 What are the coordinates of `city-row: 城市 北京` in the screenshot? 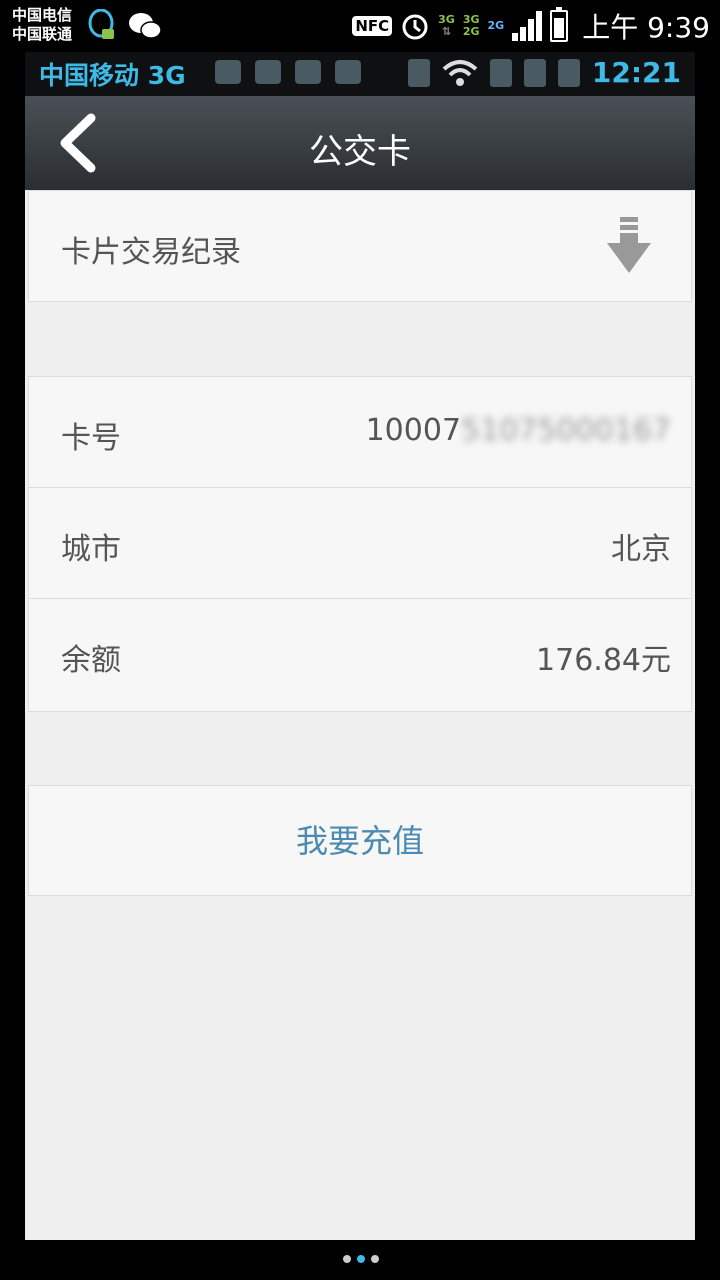 It's located at (360, 543).